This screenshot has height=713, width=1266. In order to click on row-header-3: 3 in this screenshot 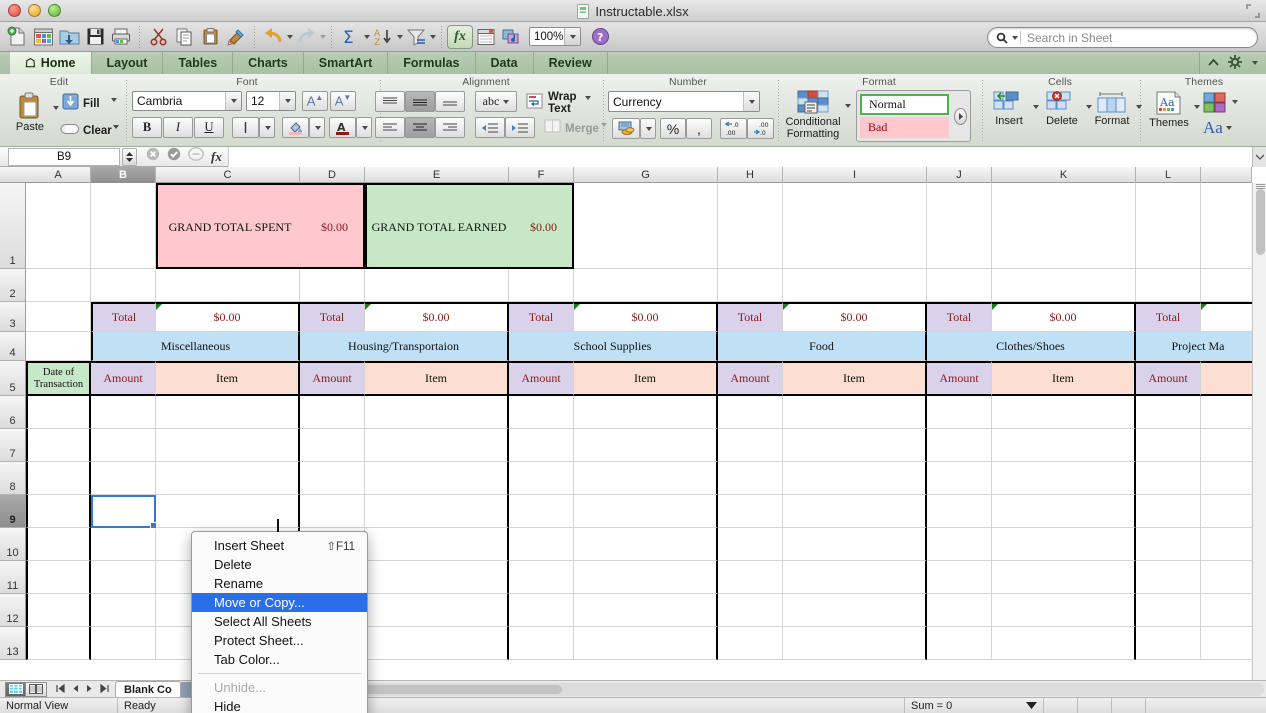, I will do `click(13, 317)`.